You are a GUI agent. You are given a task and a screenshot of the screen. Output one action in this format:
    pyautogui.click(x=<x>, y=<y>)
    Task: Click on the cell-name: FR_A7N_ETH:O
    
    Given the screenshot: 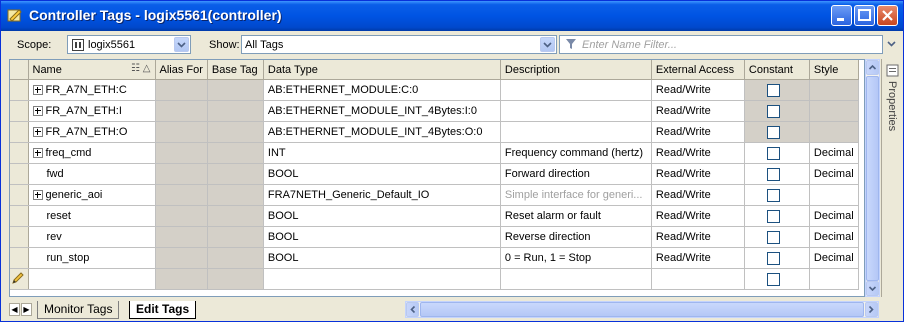 What is the action you would take?
    pyautogui.click(x=92, y=132)
    